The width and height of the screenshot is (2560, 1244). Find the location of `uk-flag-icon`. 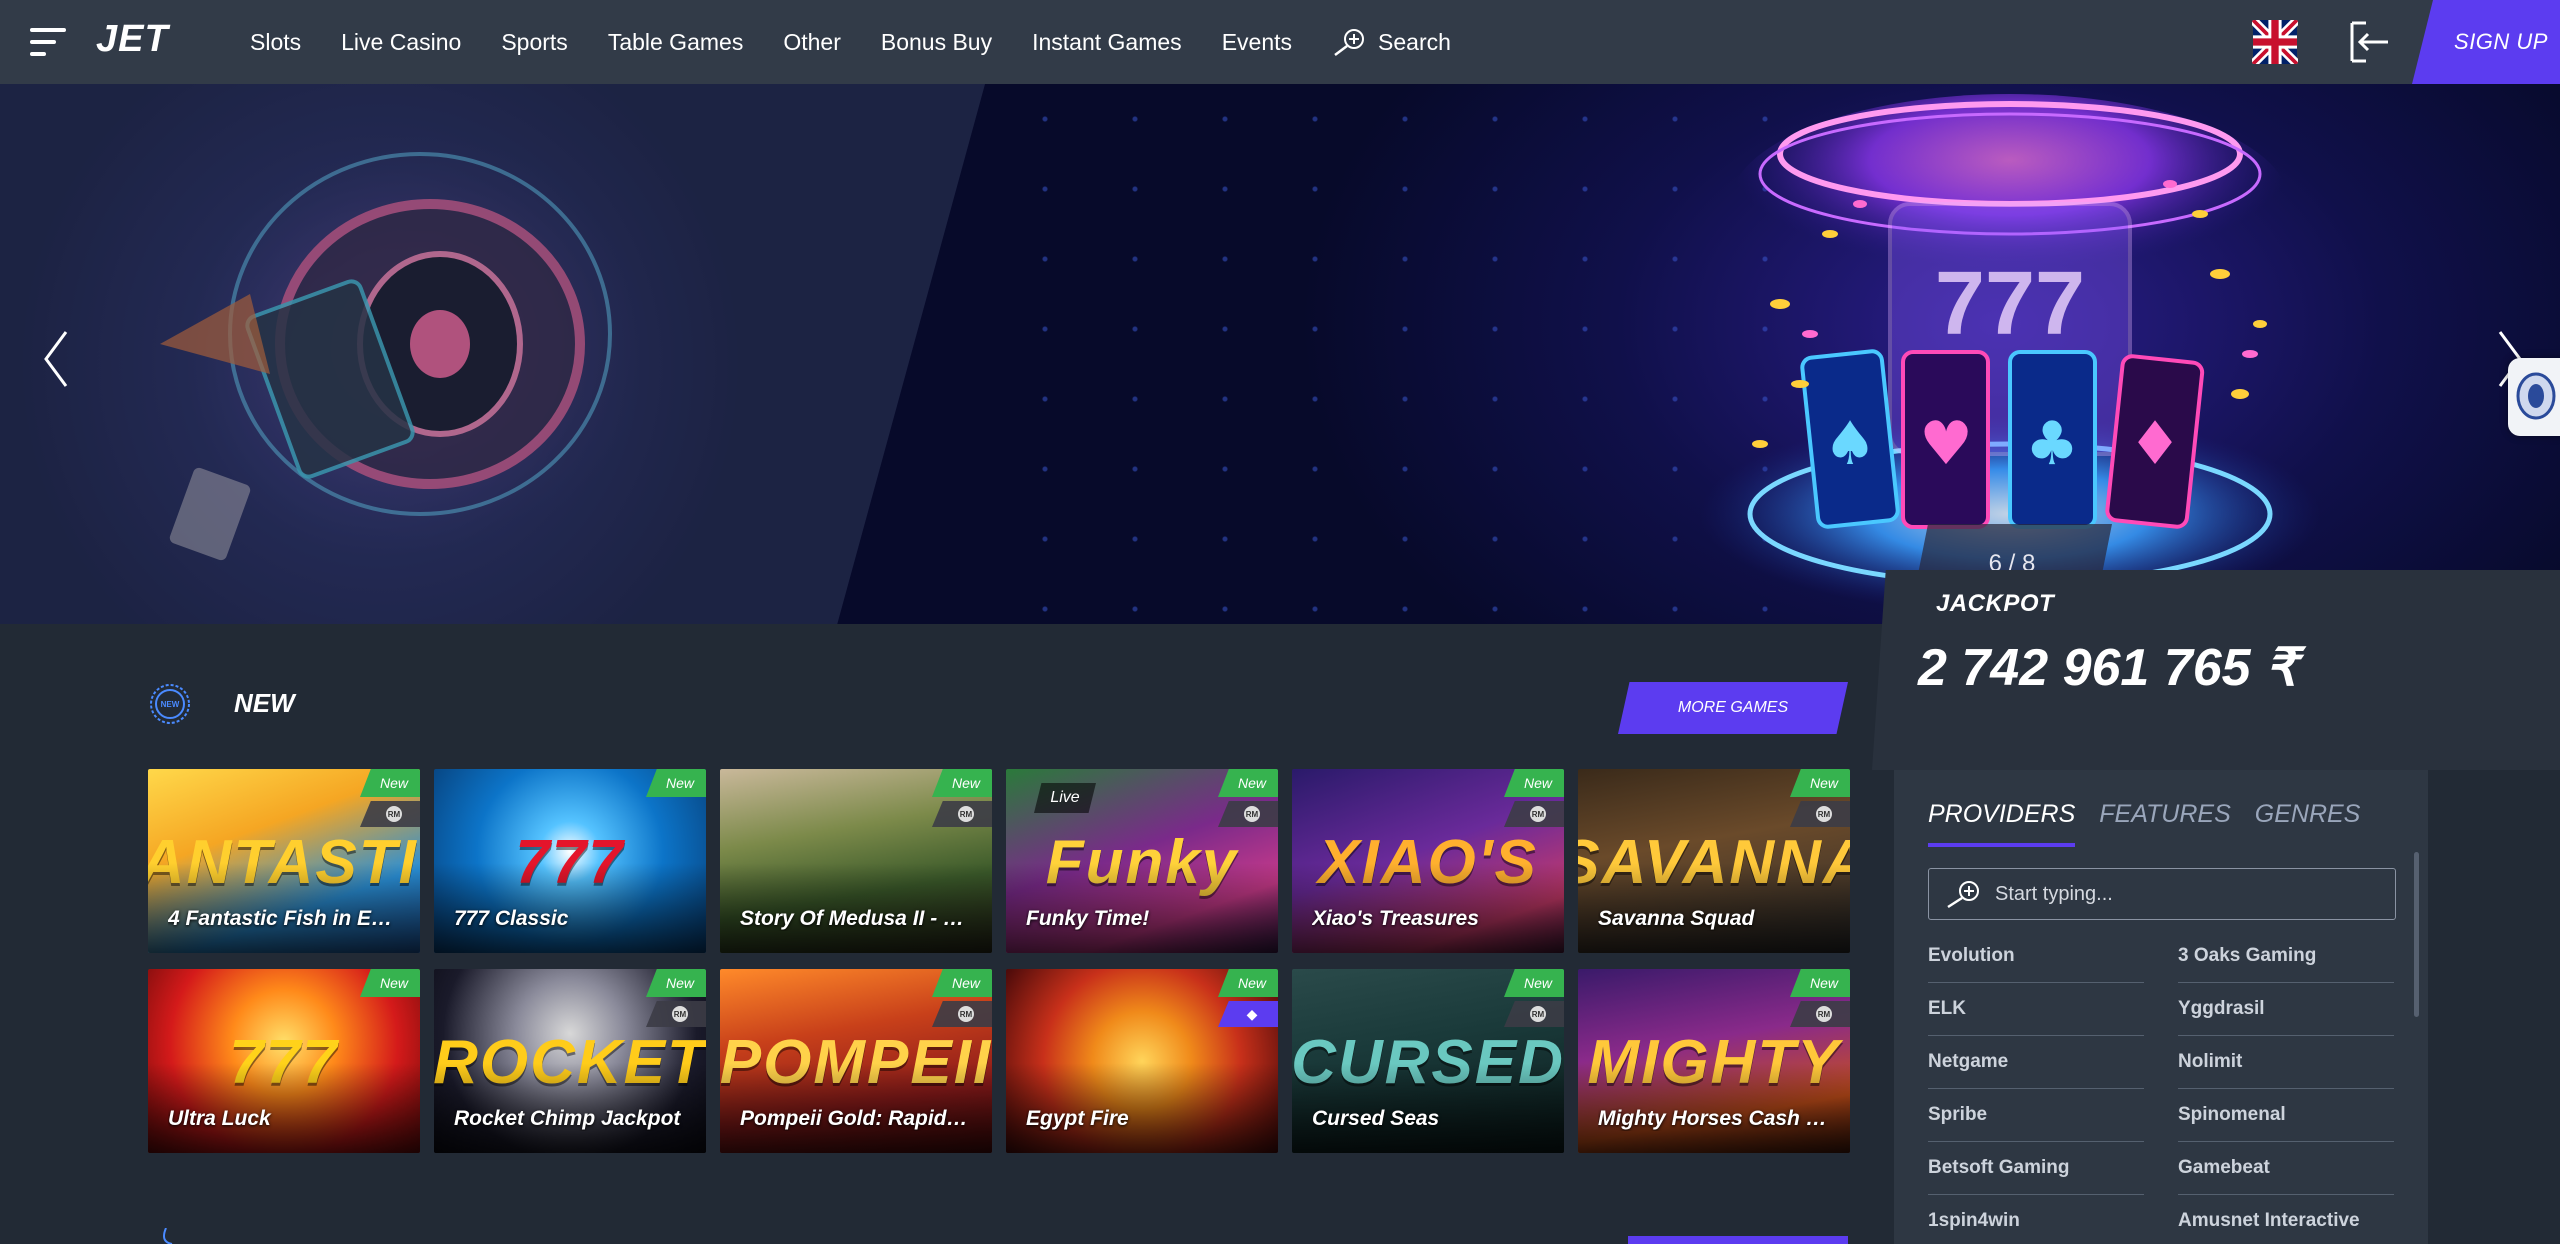

uk-flag-icon is located at coordinates (2275, 42).